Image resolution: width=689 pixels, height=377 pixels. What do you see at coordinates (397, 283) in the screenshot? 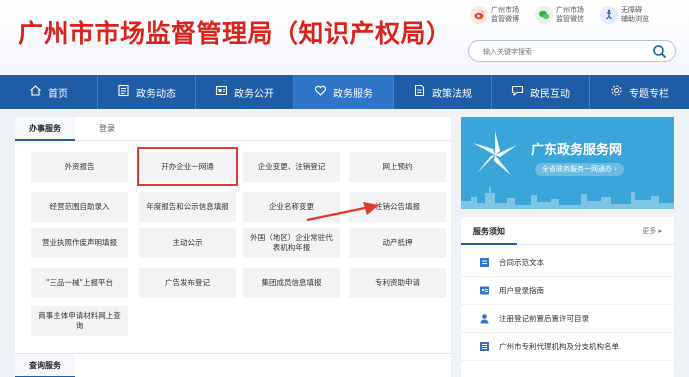
I see `service-button: 专利资助申请` at bounding box center [397, 283].